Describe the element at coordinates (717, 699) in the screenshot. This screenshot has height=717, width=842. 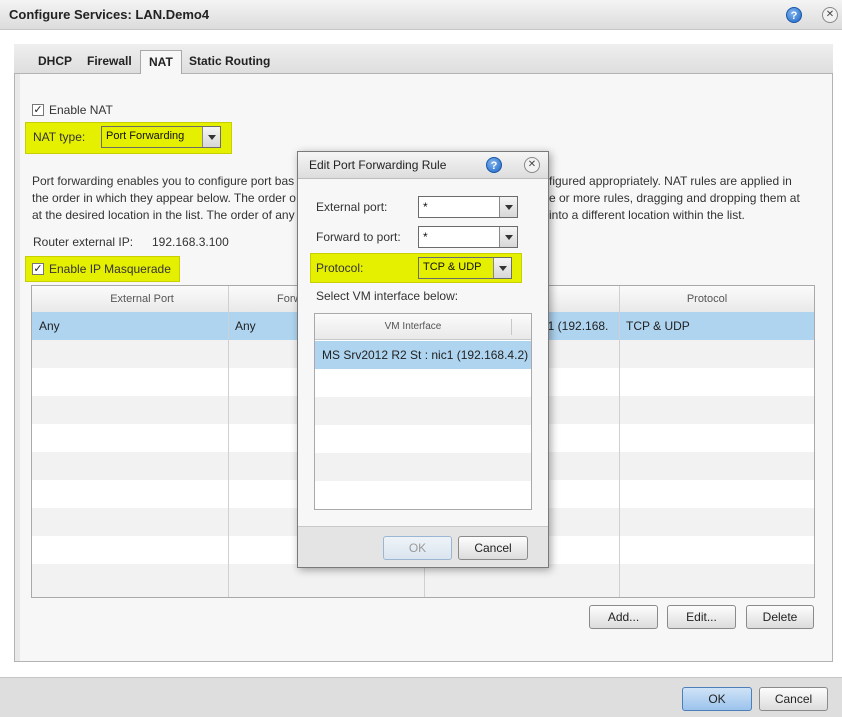
I see `ok-button: OK` at that location.